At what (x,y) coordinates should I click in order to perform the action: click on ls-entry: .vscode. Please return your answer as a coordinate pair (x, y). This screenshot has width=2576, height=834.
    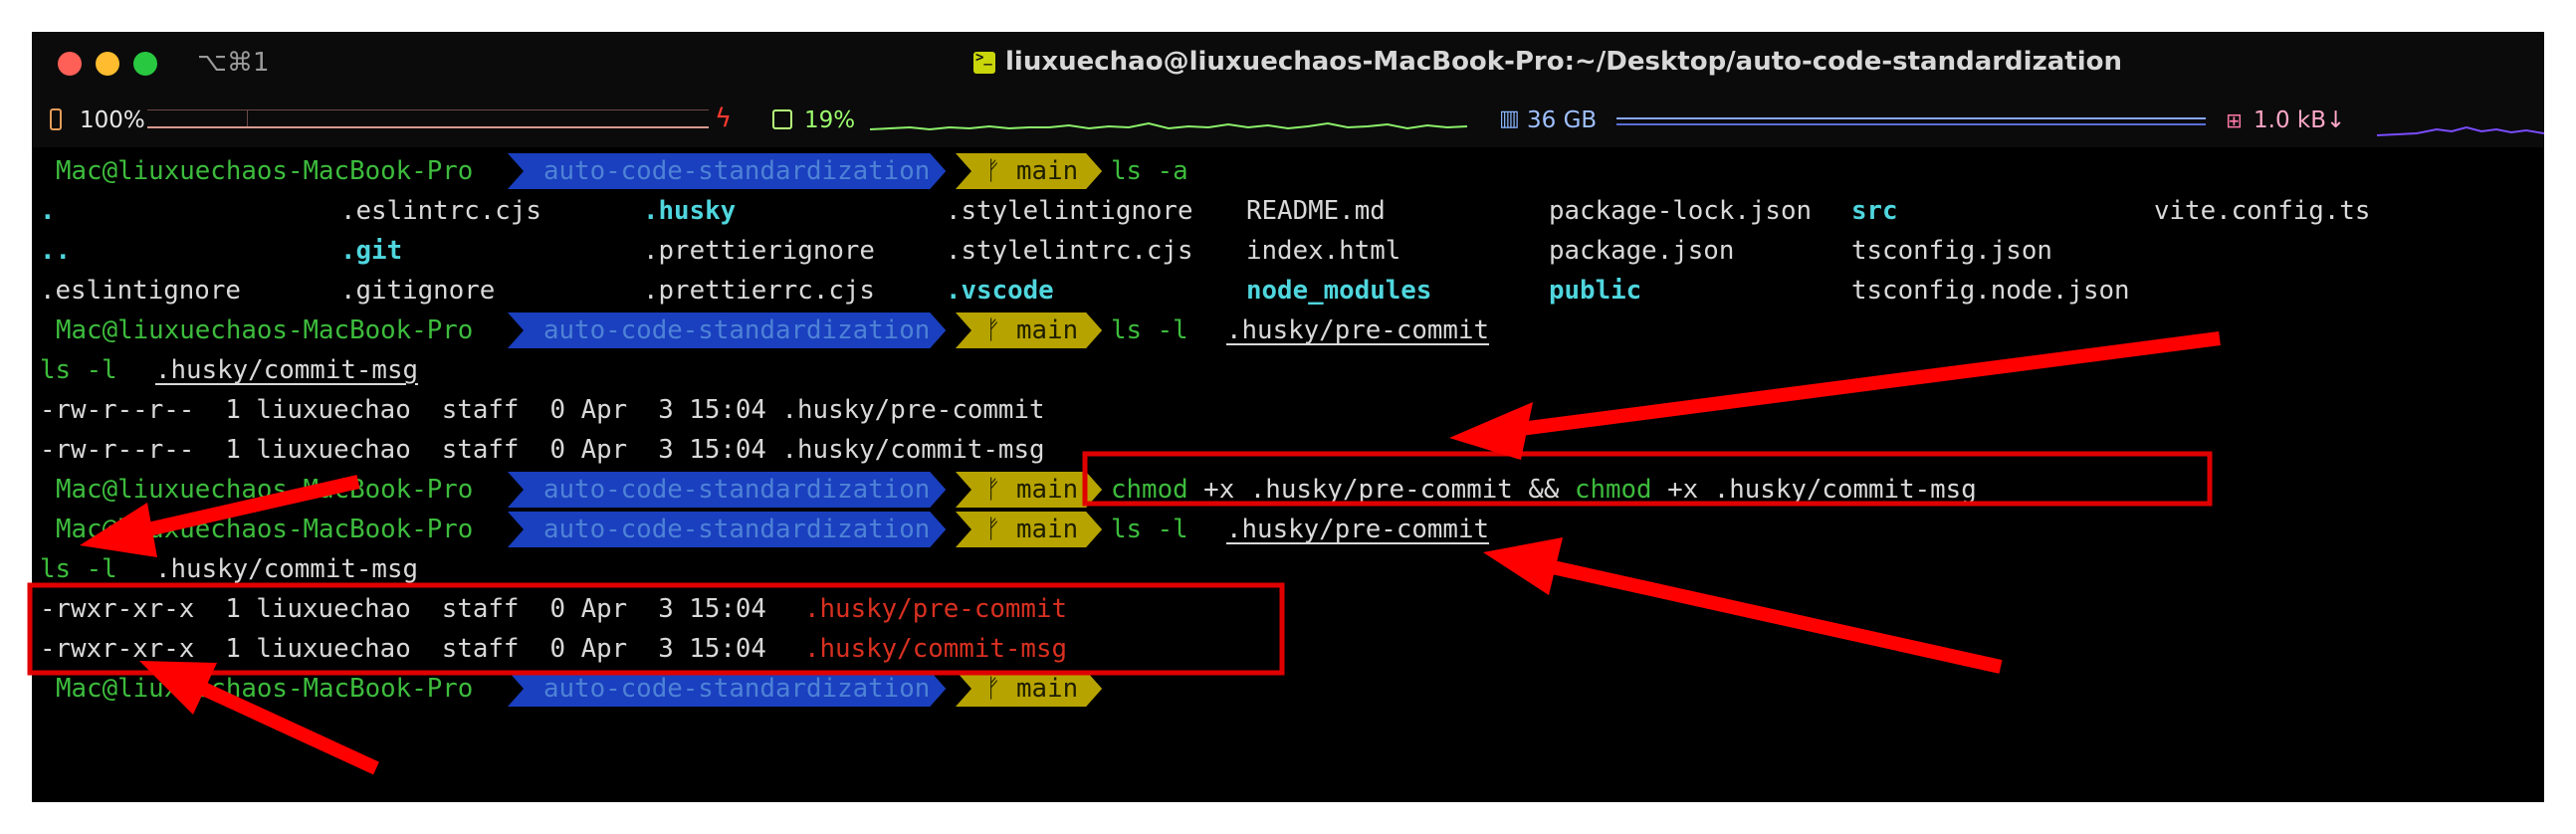
    Looking at the image, I should click on (1000, 291).